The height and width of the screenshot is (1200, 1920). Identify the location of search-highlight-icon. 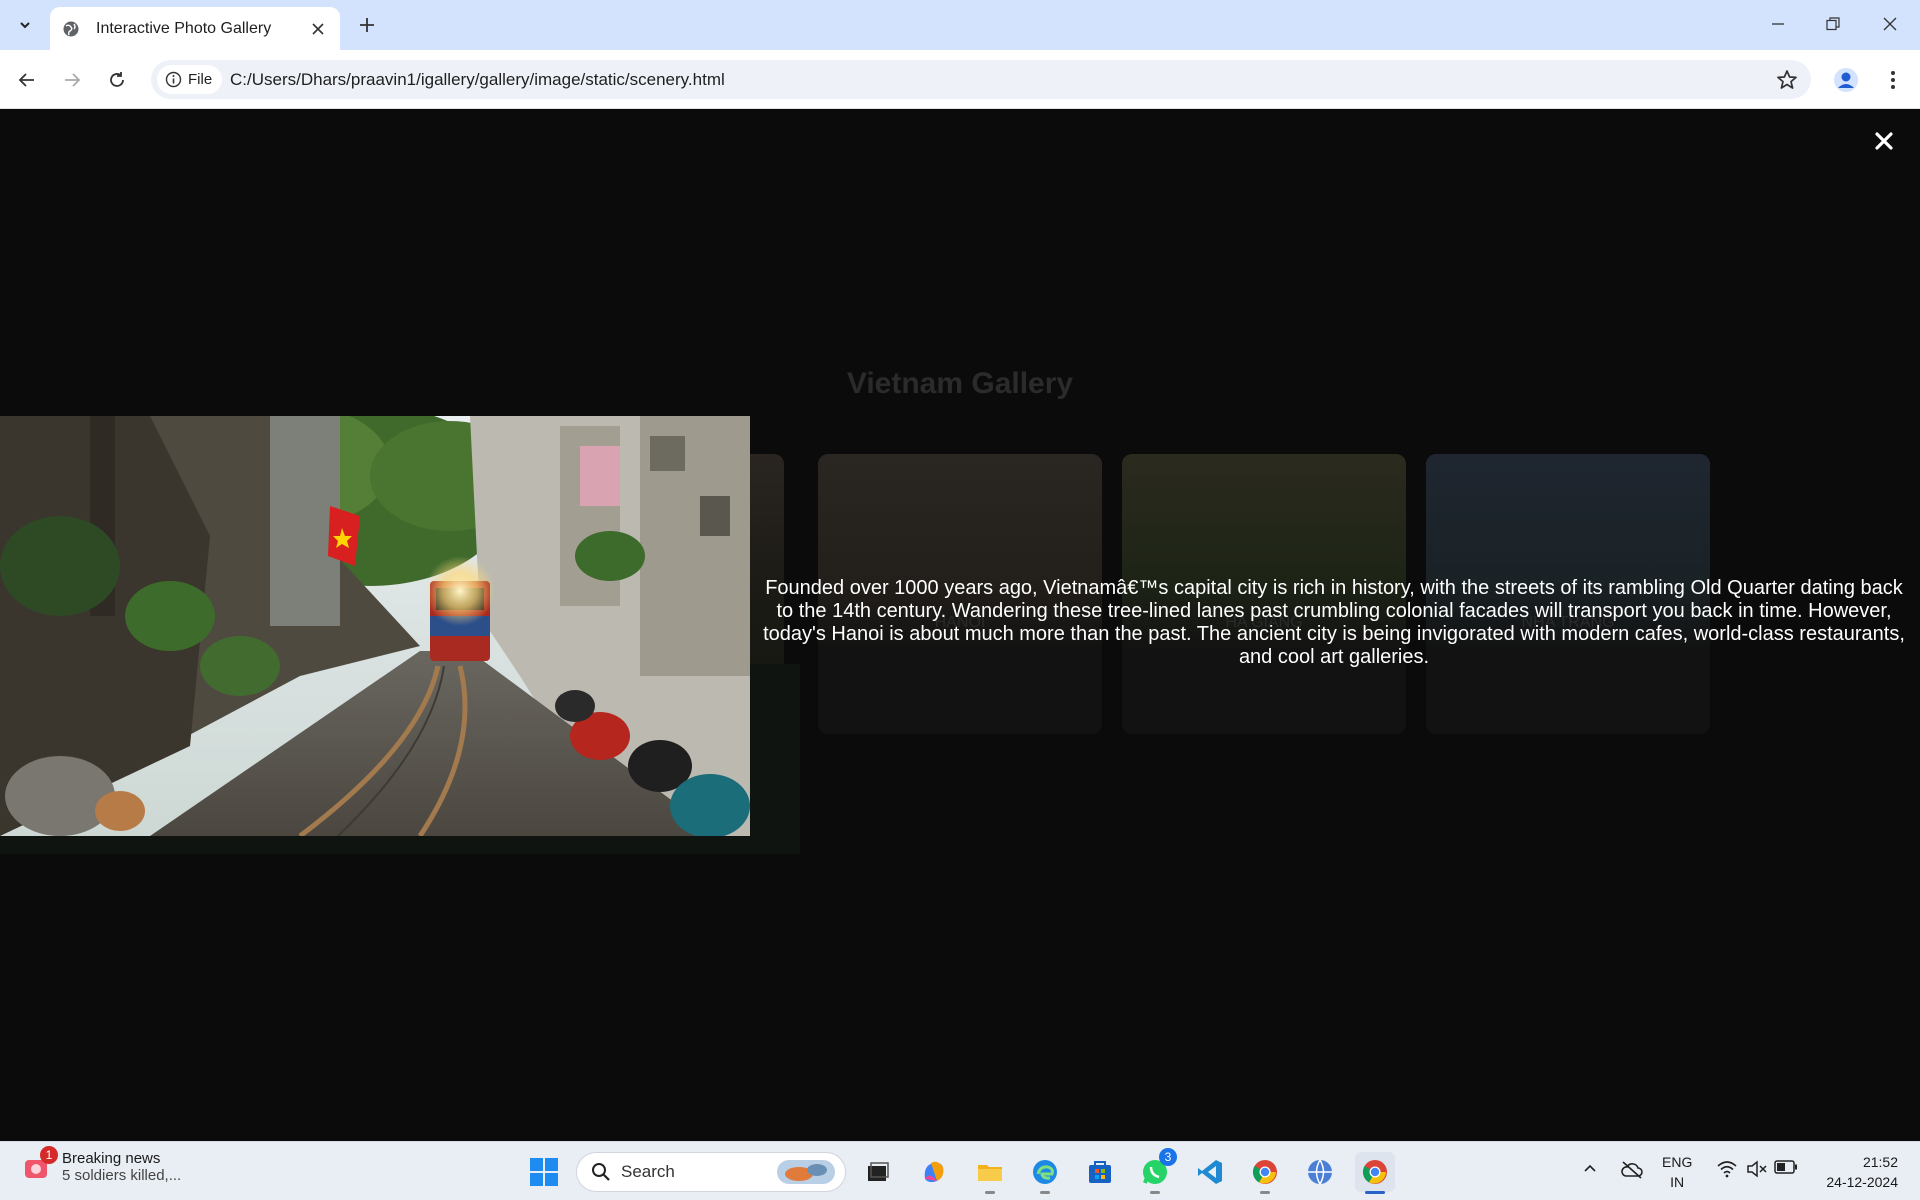
(806, 1172).